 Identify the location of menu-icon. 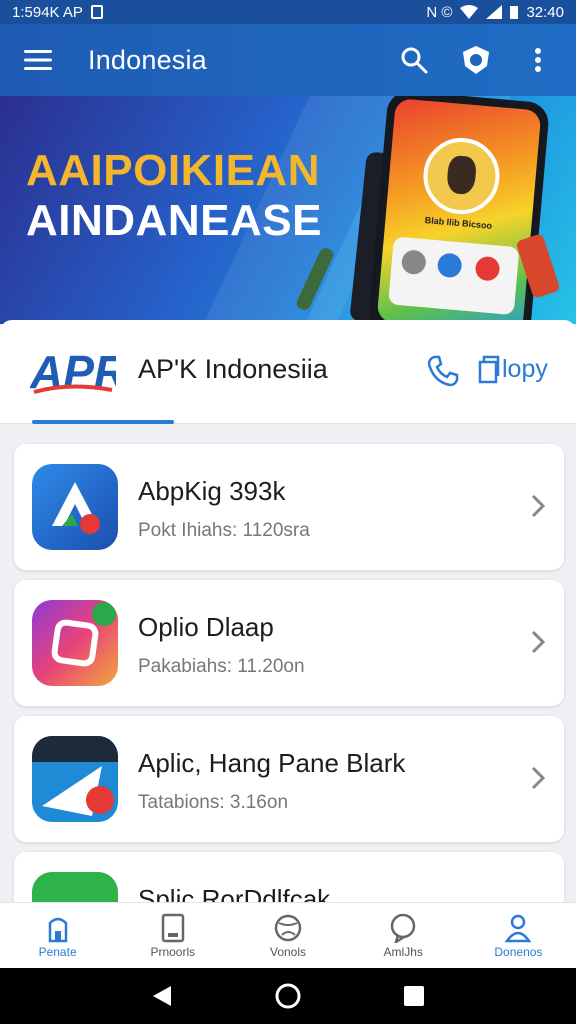
(38, 60).